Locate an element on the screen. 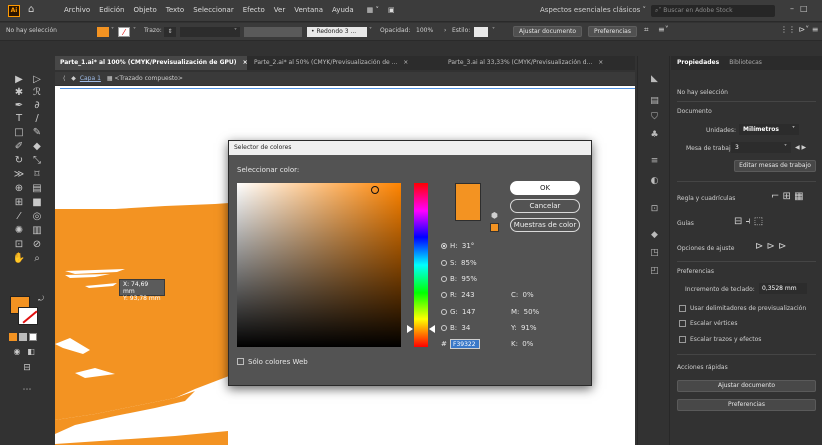  red-row: R: 243 is located at coordinates (458, 295).